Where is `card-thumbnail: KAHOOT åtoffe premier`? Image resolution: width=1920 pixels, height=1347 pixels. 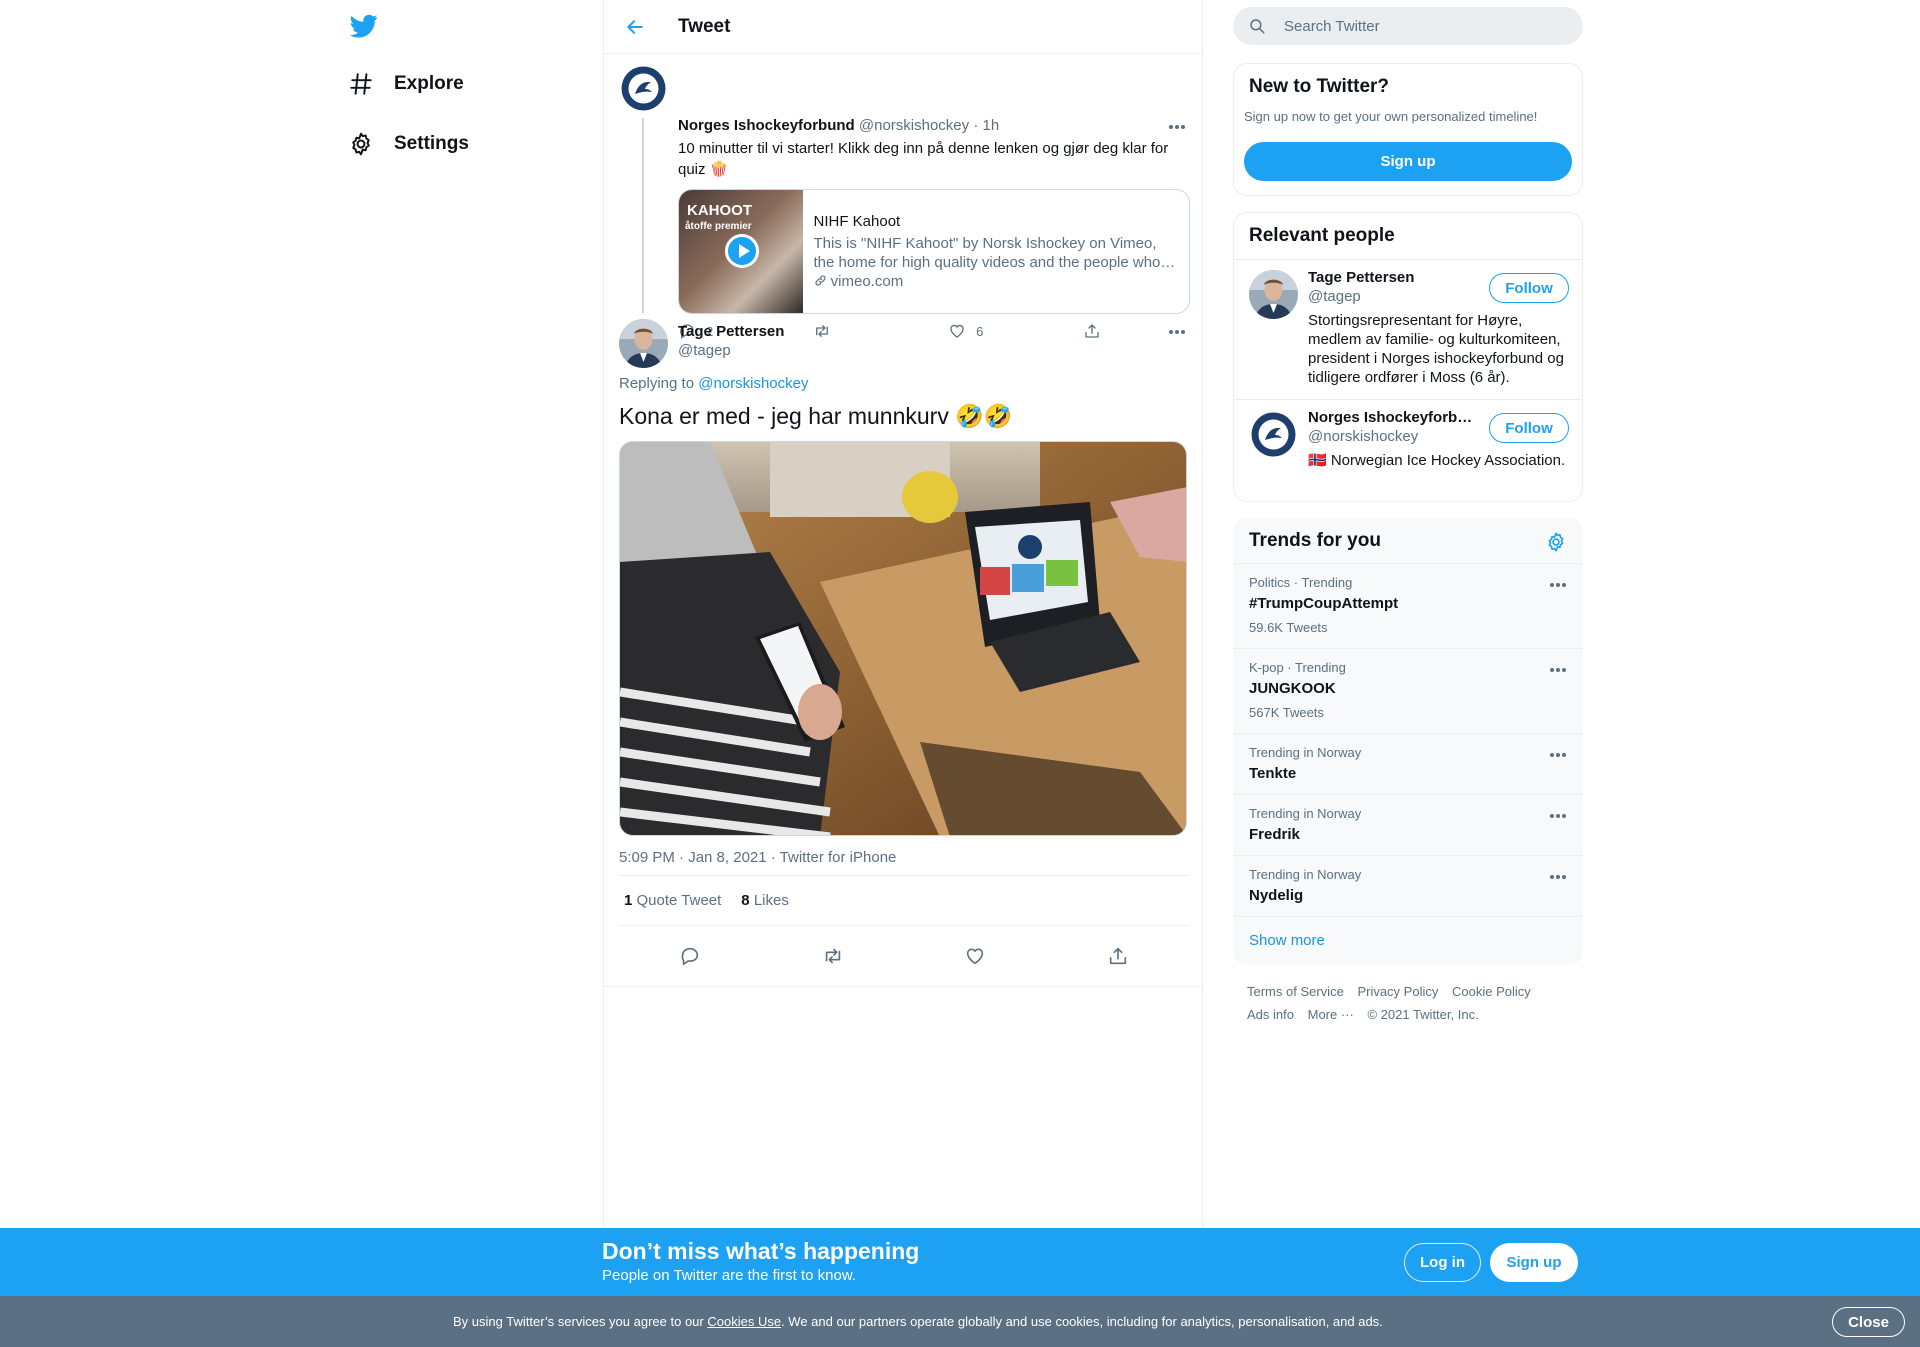 card-thumbnail: KAHOOT åtoffe premier is located at coordinates (741, 251).